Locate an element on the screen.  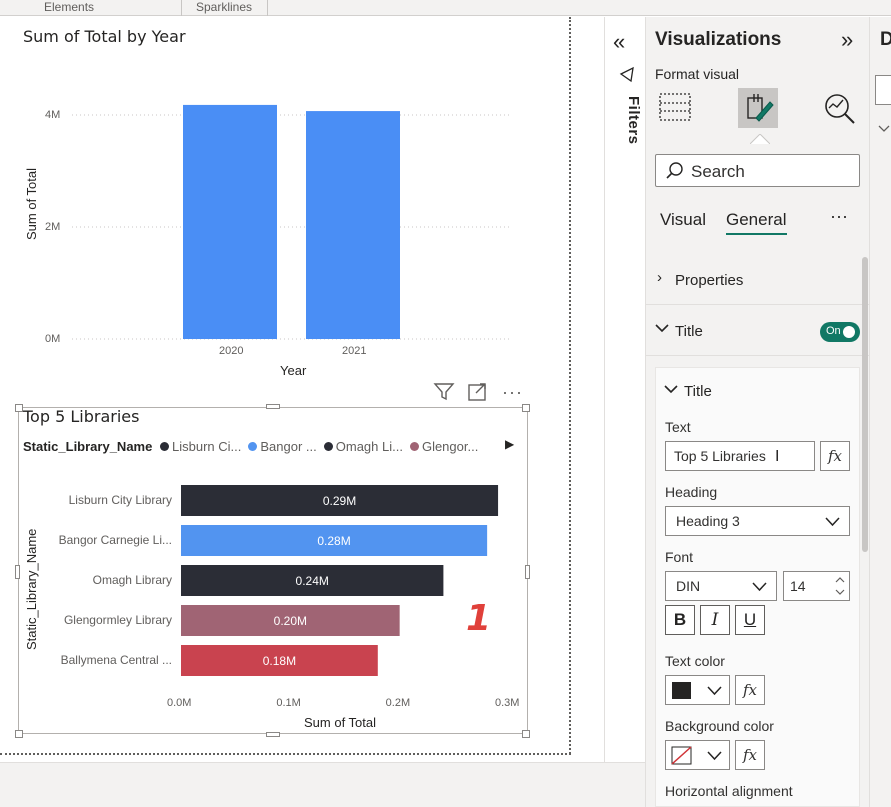
data-label: 0.20M is located at coordinates (290, 621).